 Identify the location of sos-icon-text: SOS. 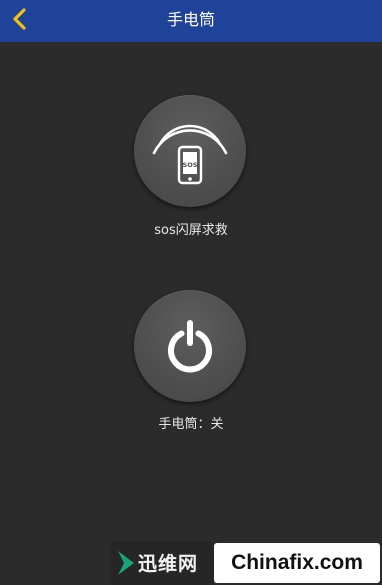
(190, 165).